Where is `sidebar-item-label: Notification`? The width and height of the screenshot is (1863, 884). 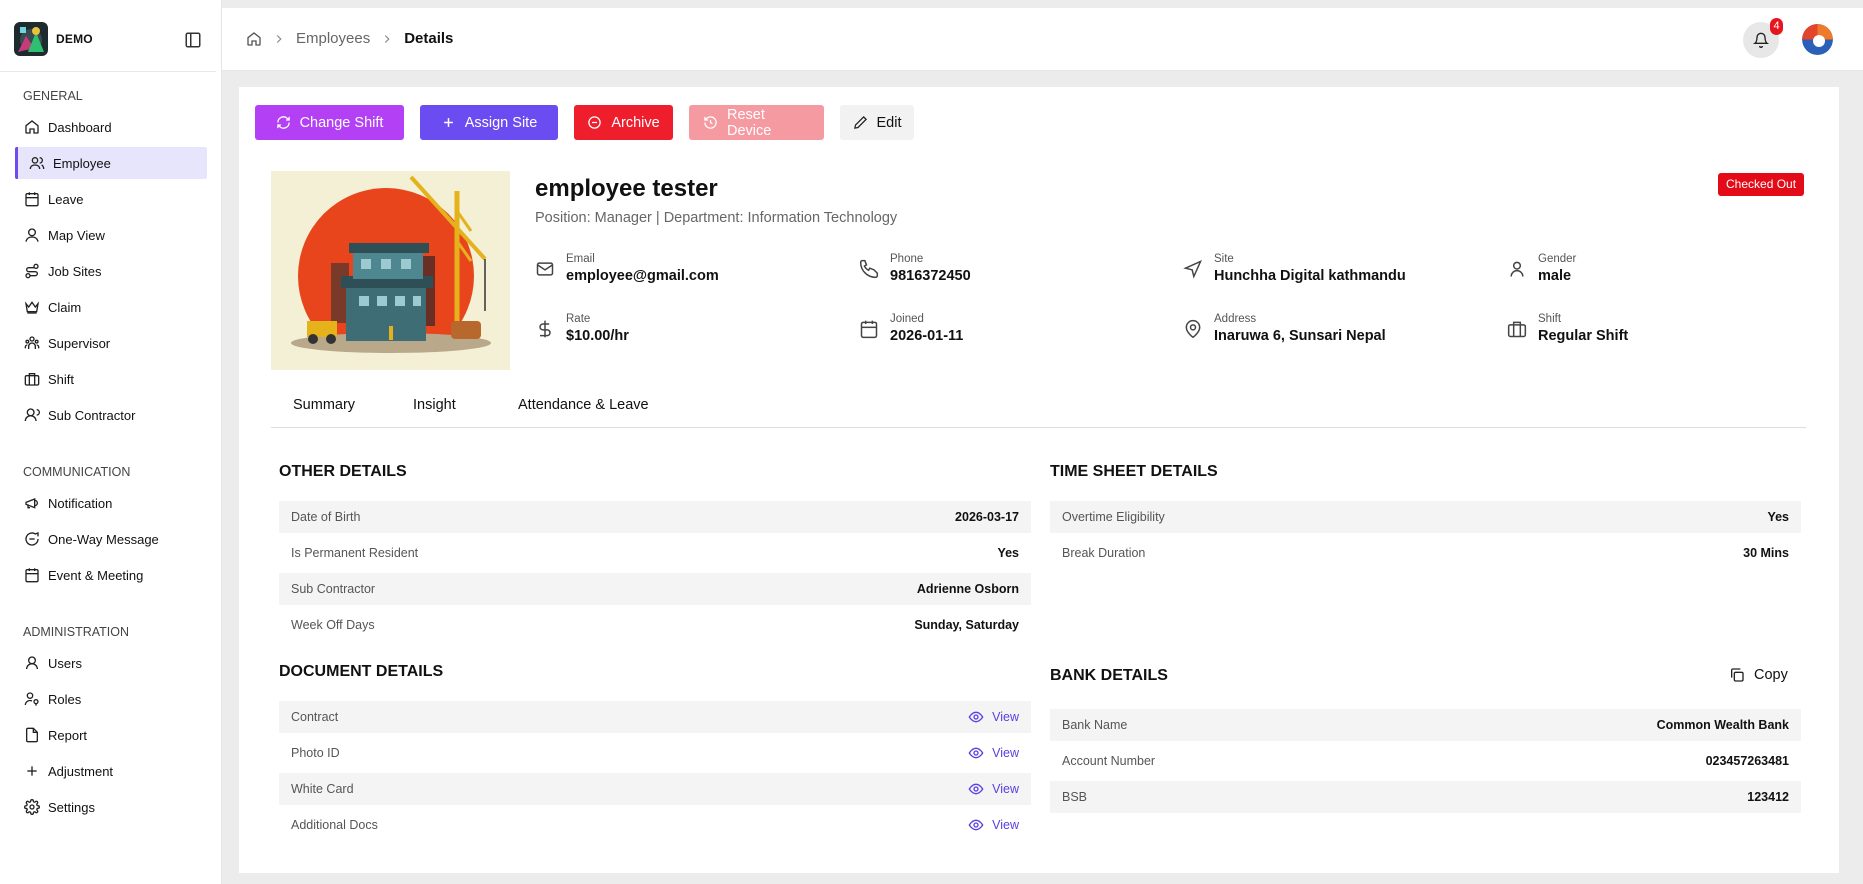 sidebar-item-label: Notification is located at coordinates (80, 503).